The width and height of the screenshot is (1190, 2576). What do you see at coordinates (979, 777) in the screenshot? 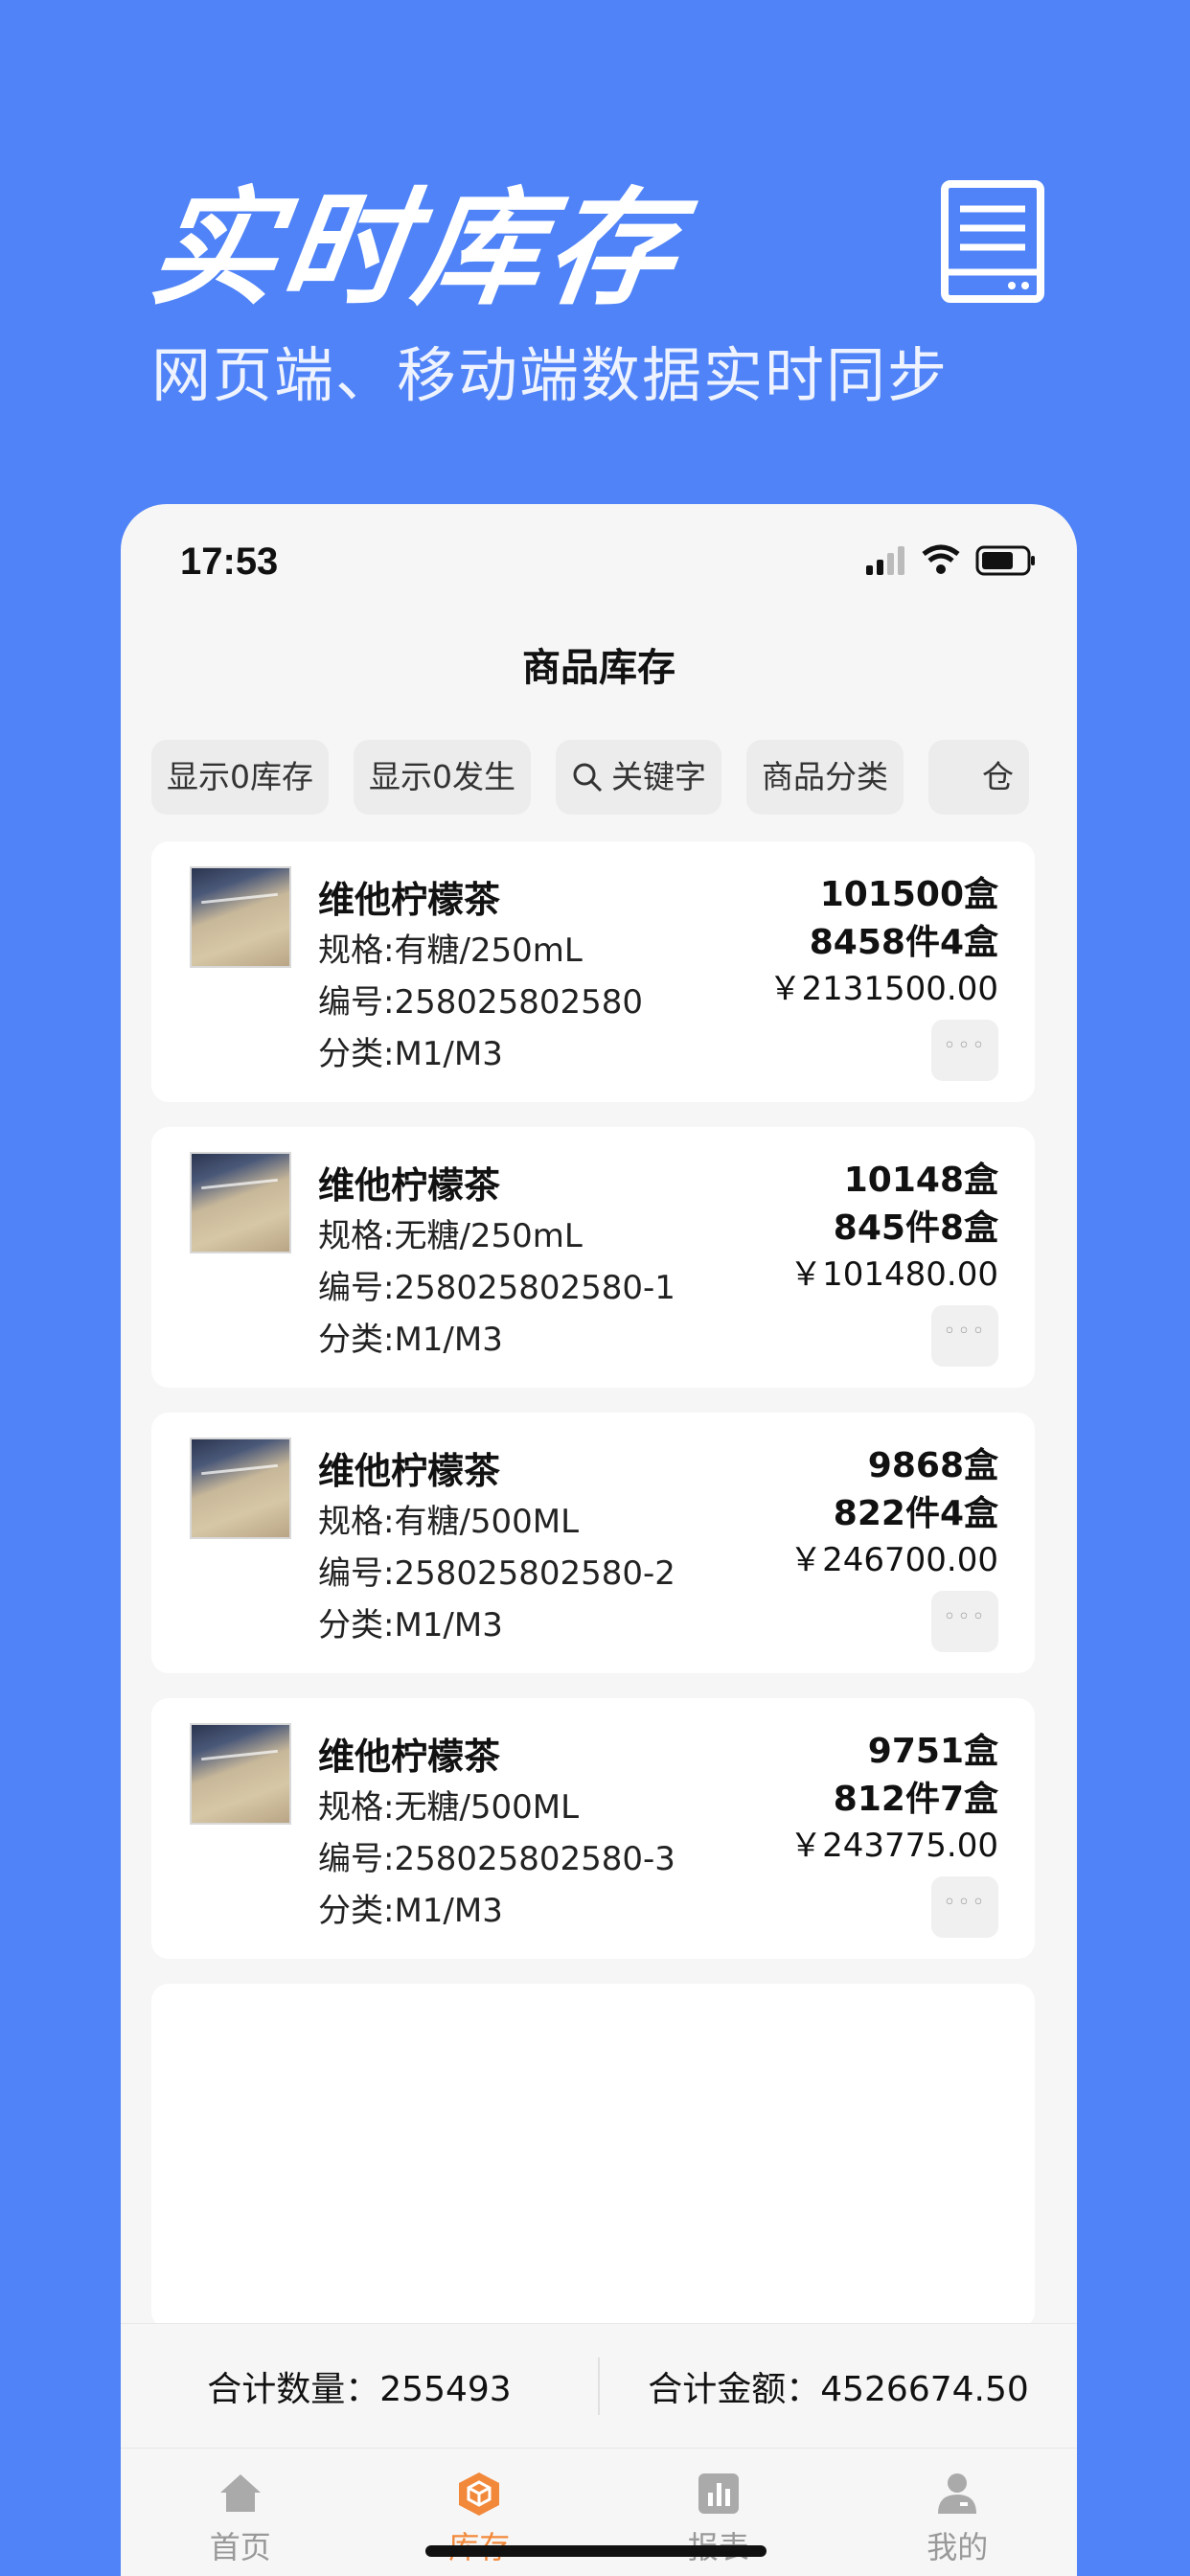
I see `filter-warehouse: 仓` at bounding box center [979, 777].